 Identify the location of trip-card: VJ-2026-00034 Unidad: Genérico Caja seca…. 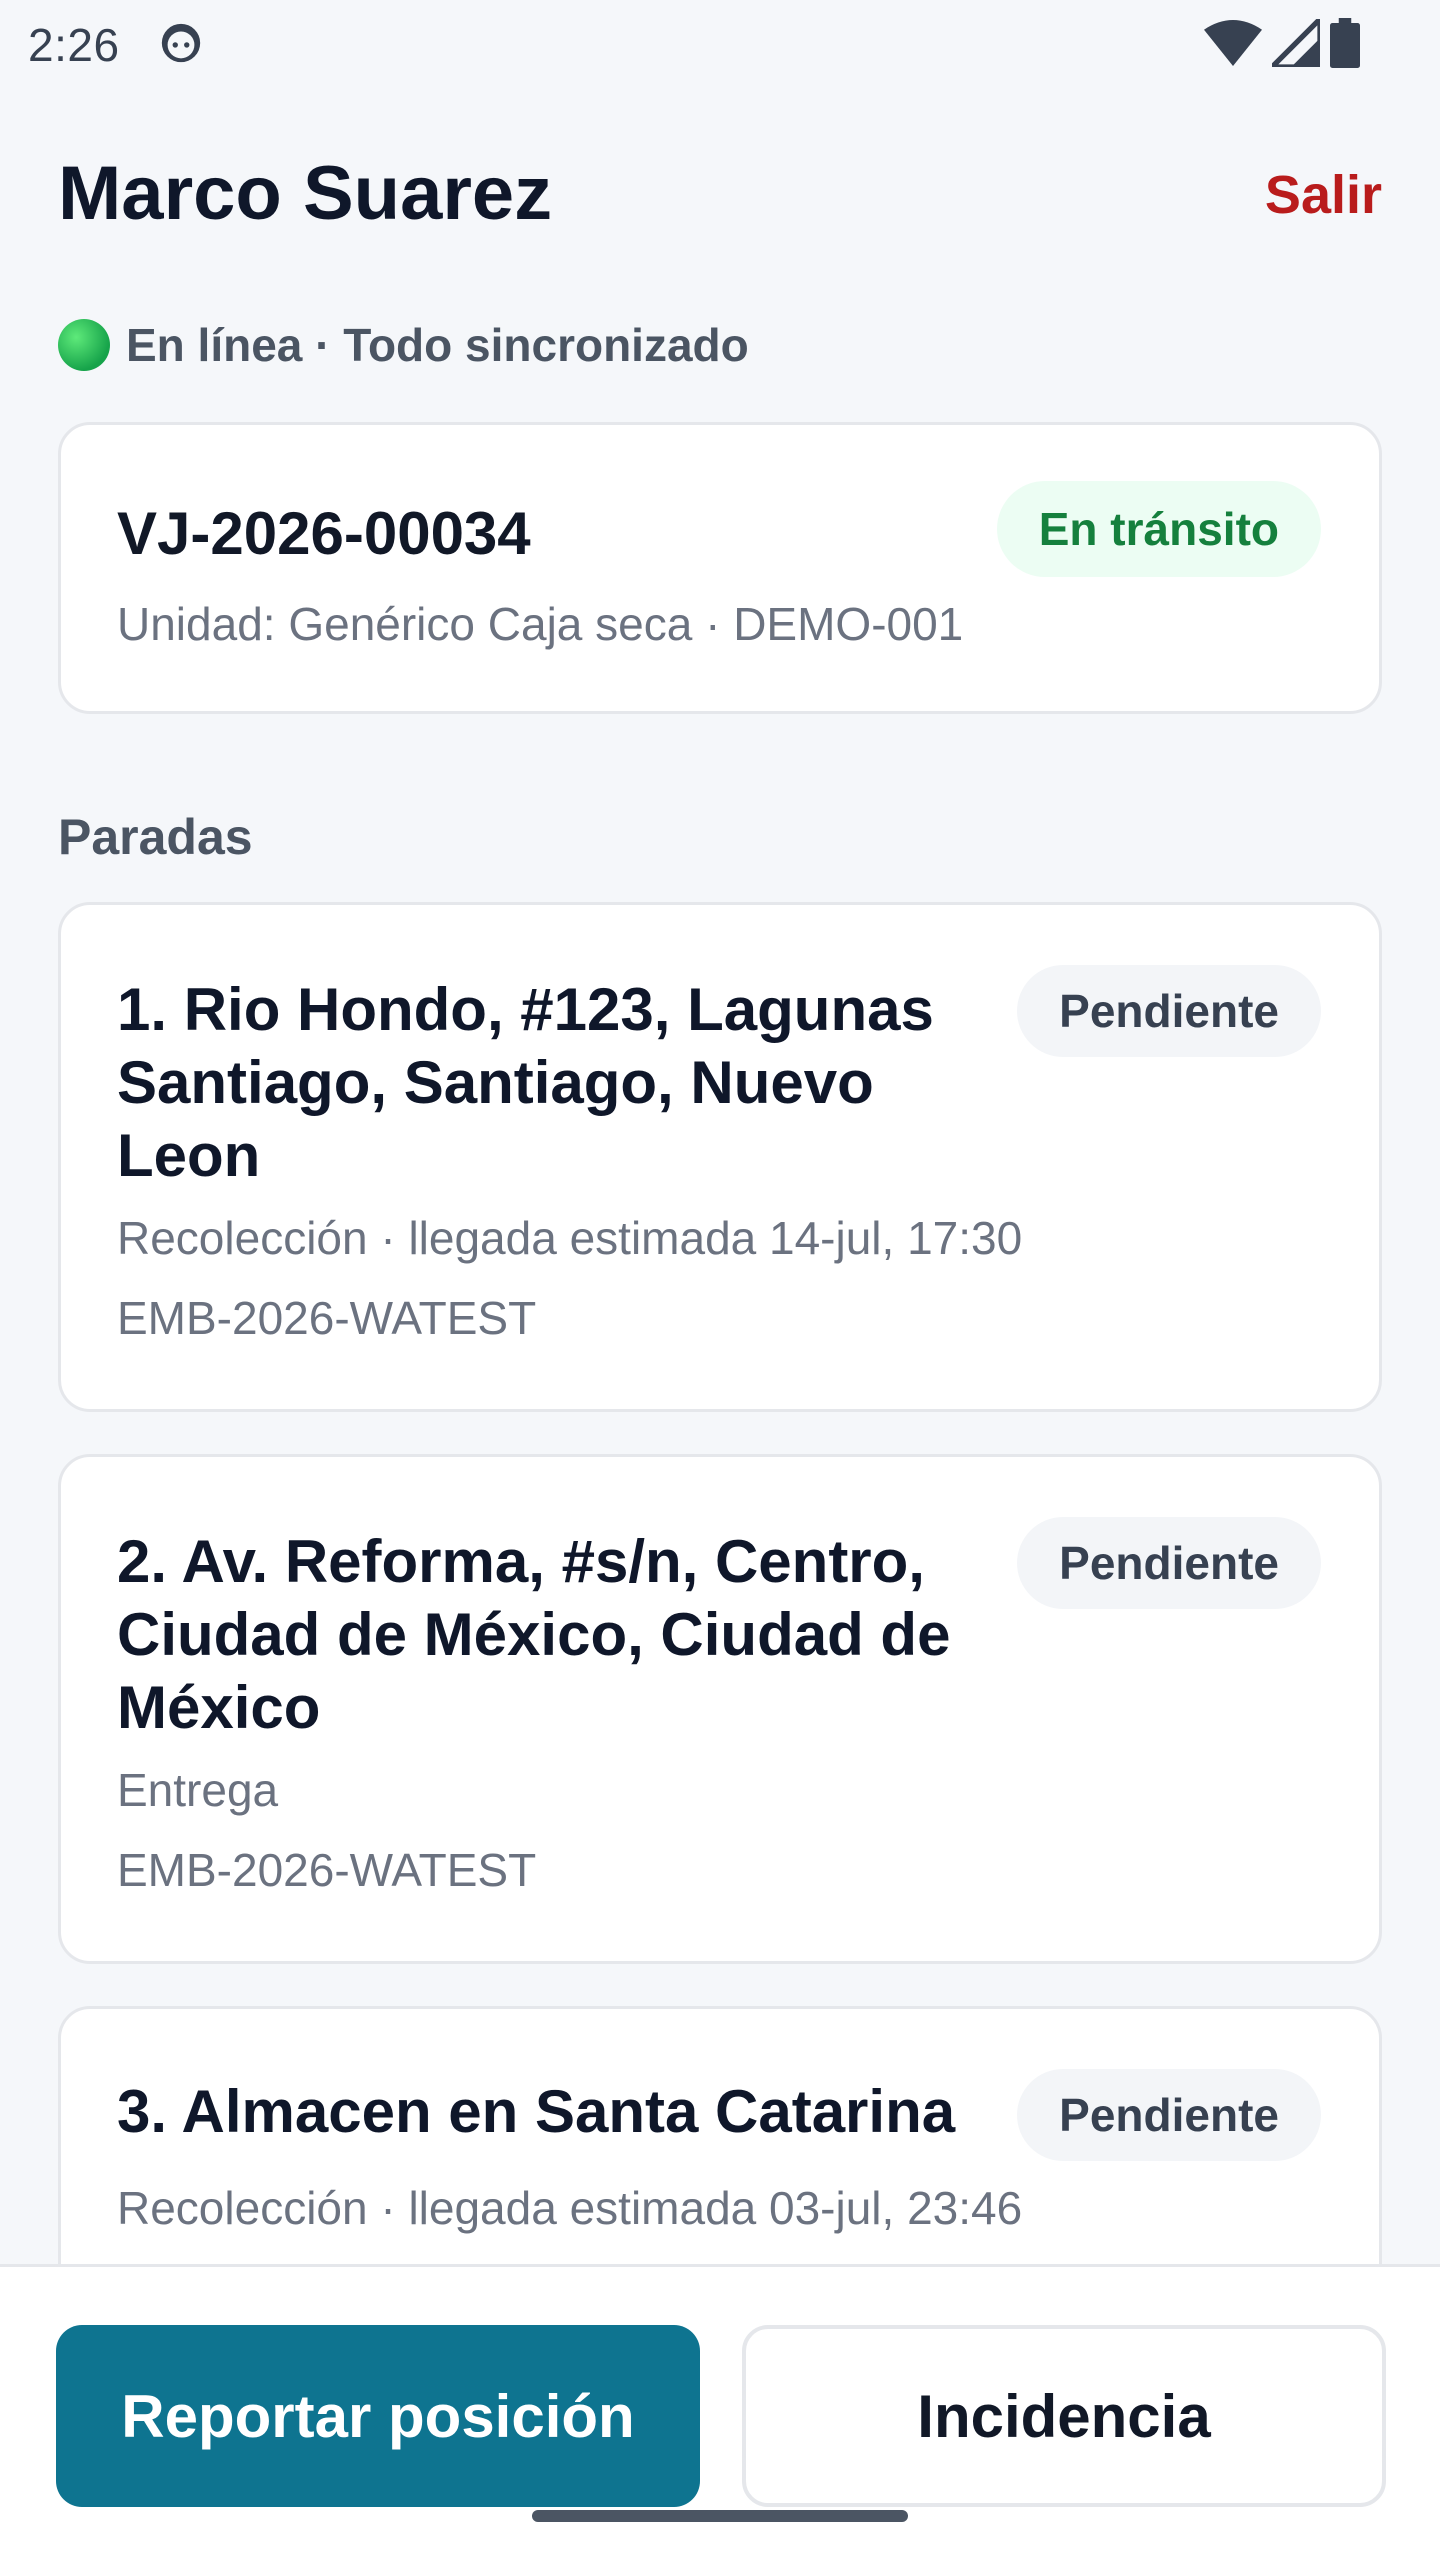
(720, 568).